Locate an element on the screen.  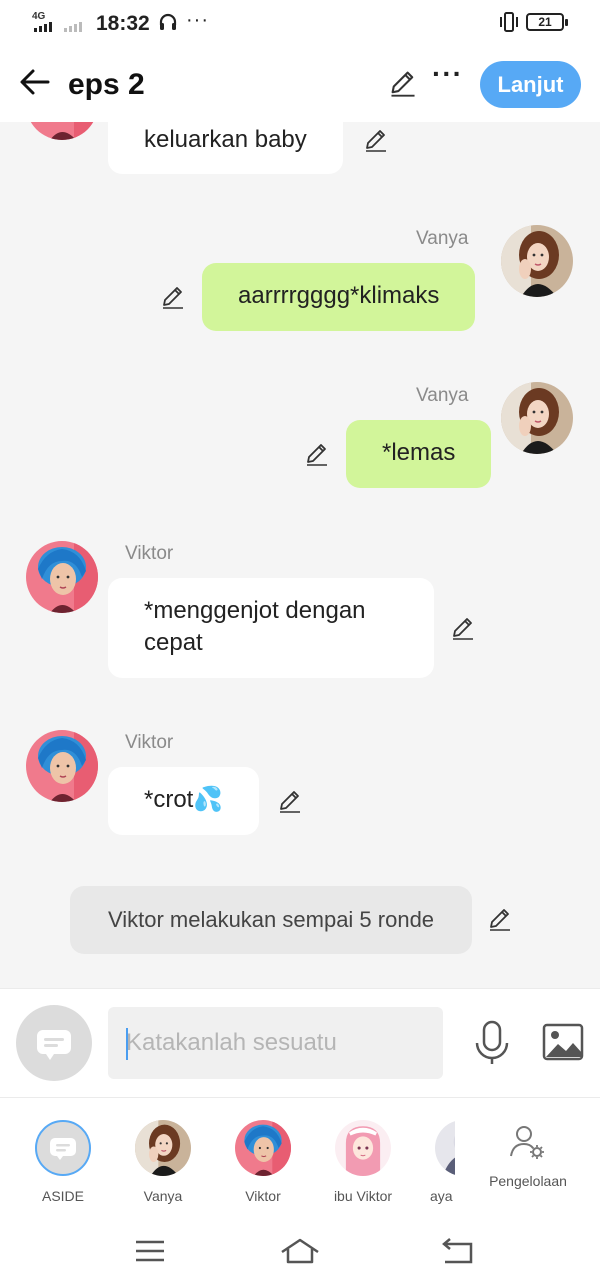
manage-characters-button: Pengelolaan is located at coordinates (528, 1155).